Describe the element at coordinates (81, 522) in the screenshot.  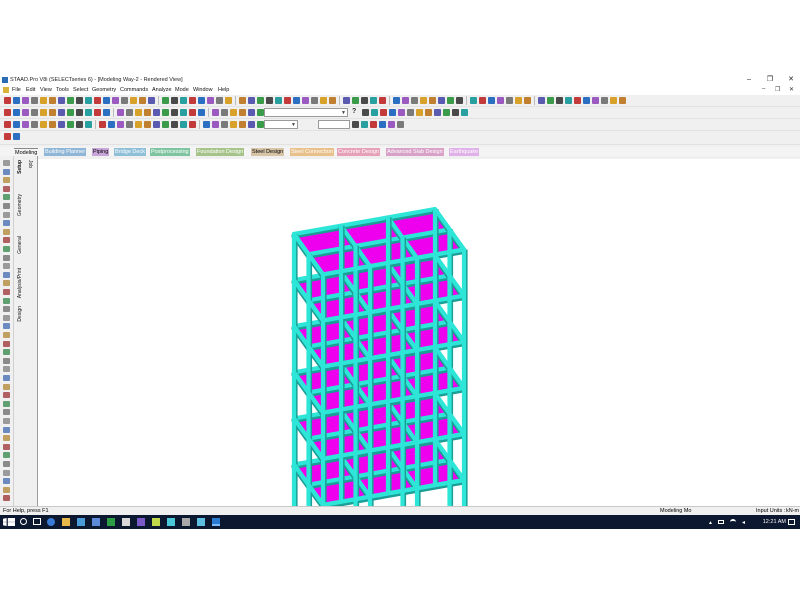
I see `store-icon` at that location.